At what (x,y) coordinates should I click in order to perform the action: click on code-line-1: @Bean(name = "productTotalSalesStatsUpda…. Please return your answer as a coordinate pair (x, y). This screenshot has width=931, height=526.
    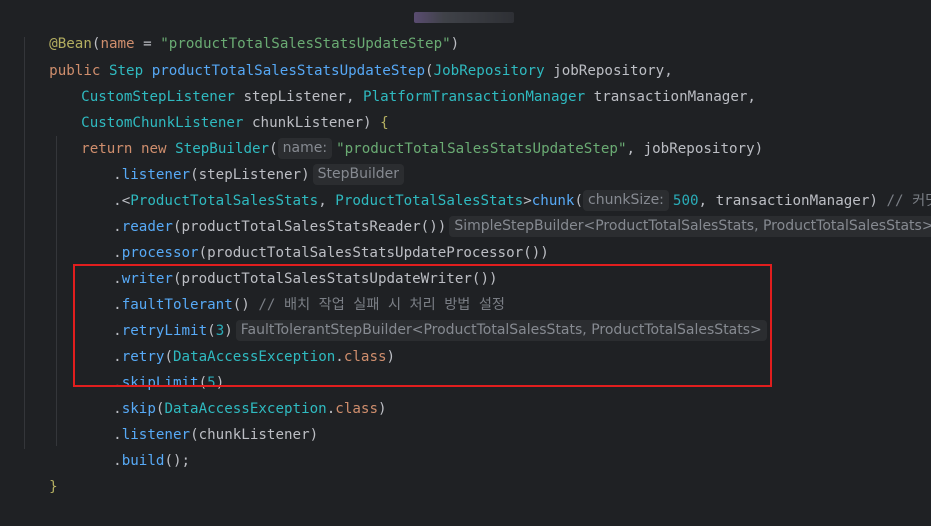
    Looking at the image, I should click on (237, 28).